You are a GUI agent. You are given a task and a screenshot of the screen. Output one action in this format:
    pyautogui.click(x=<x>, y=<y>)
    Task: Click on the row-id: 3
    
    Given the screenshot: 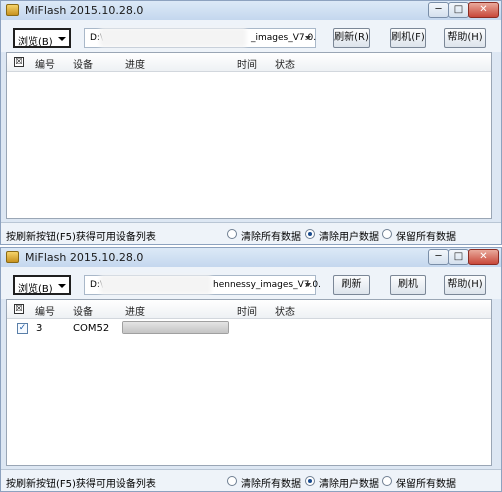 What is the action you would take?
    pyautogui.click(x=39, y=328)
    